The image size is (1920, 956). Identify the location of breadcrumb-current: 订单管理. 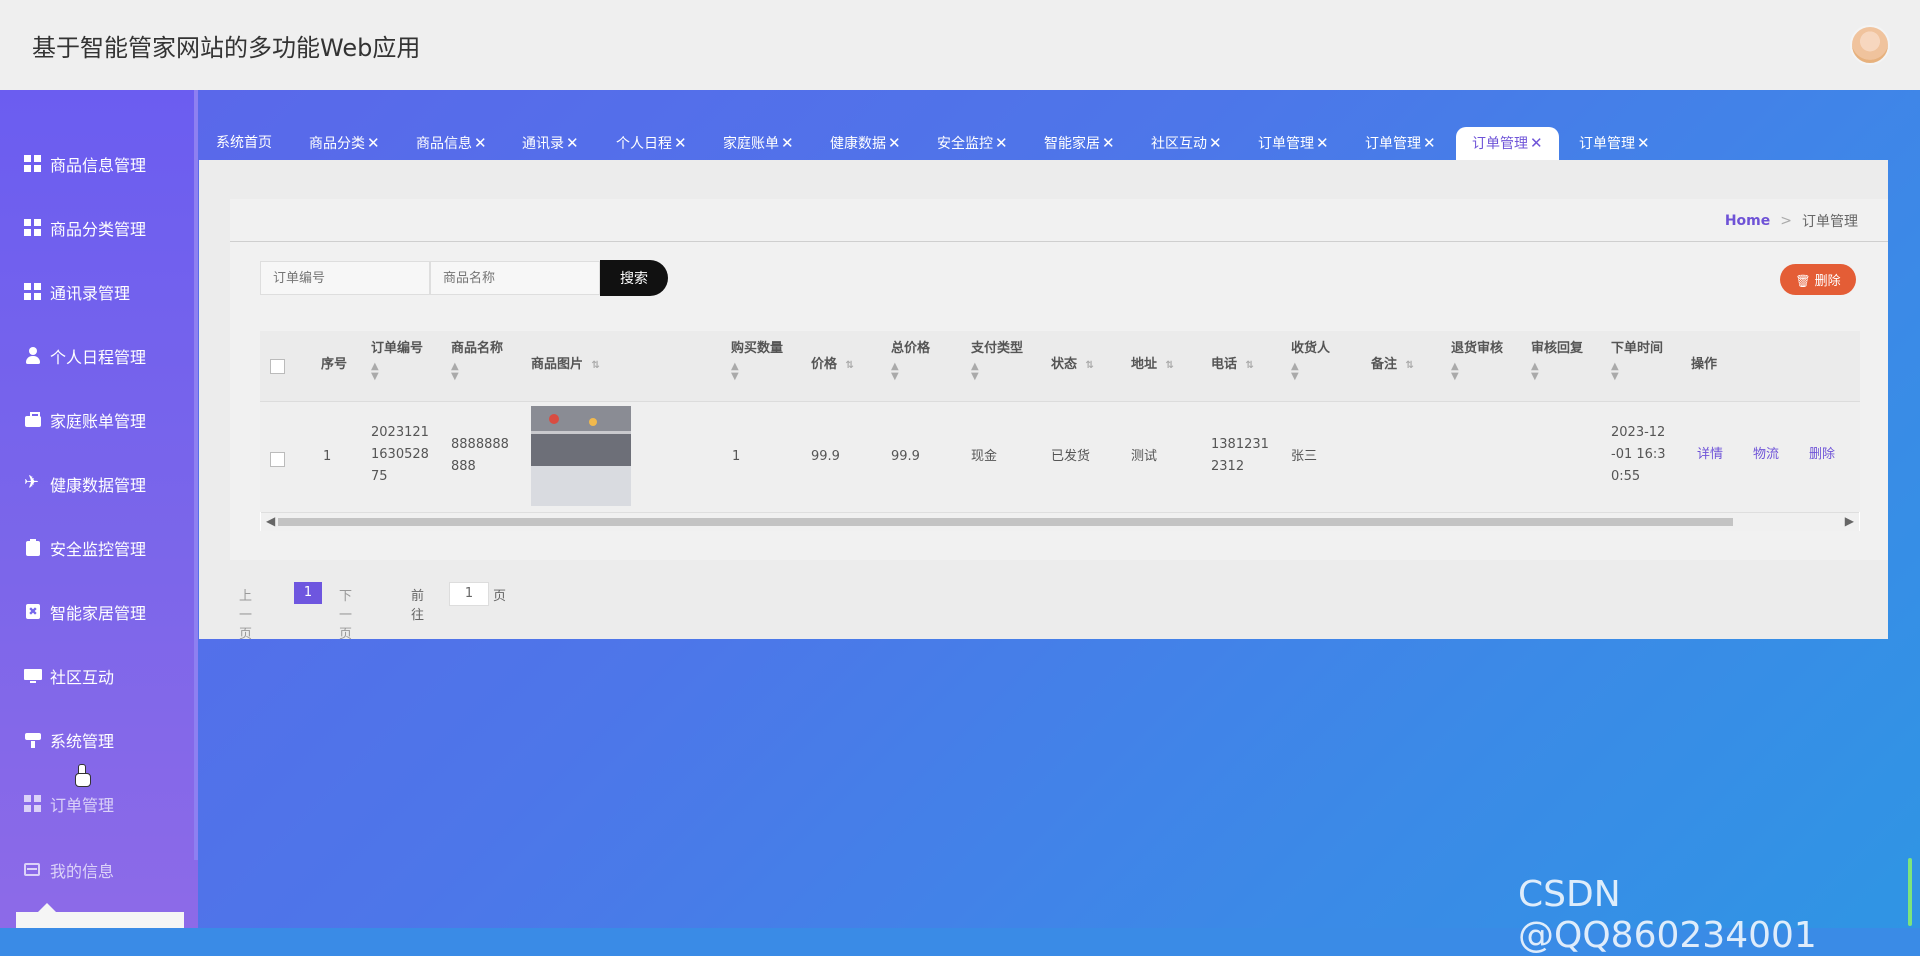
(1830, 222).